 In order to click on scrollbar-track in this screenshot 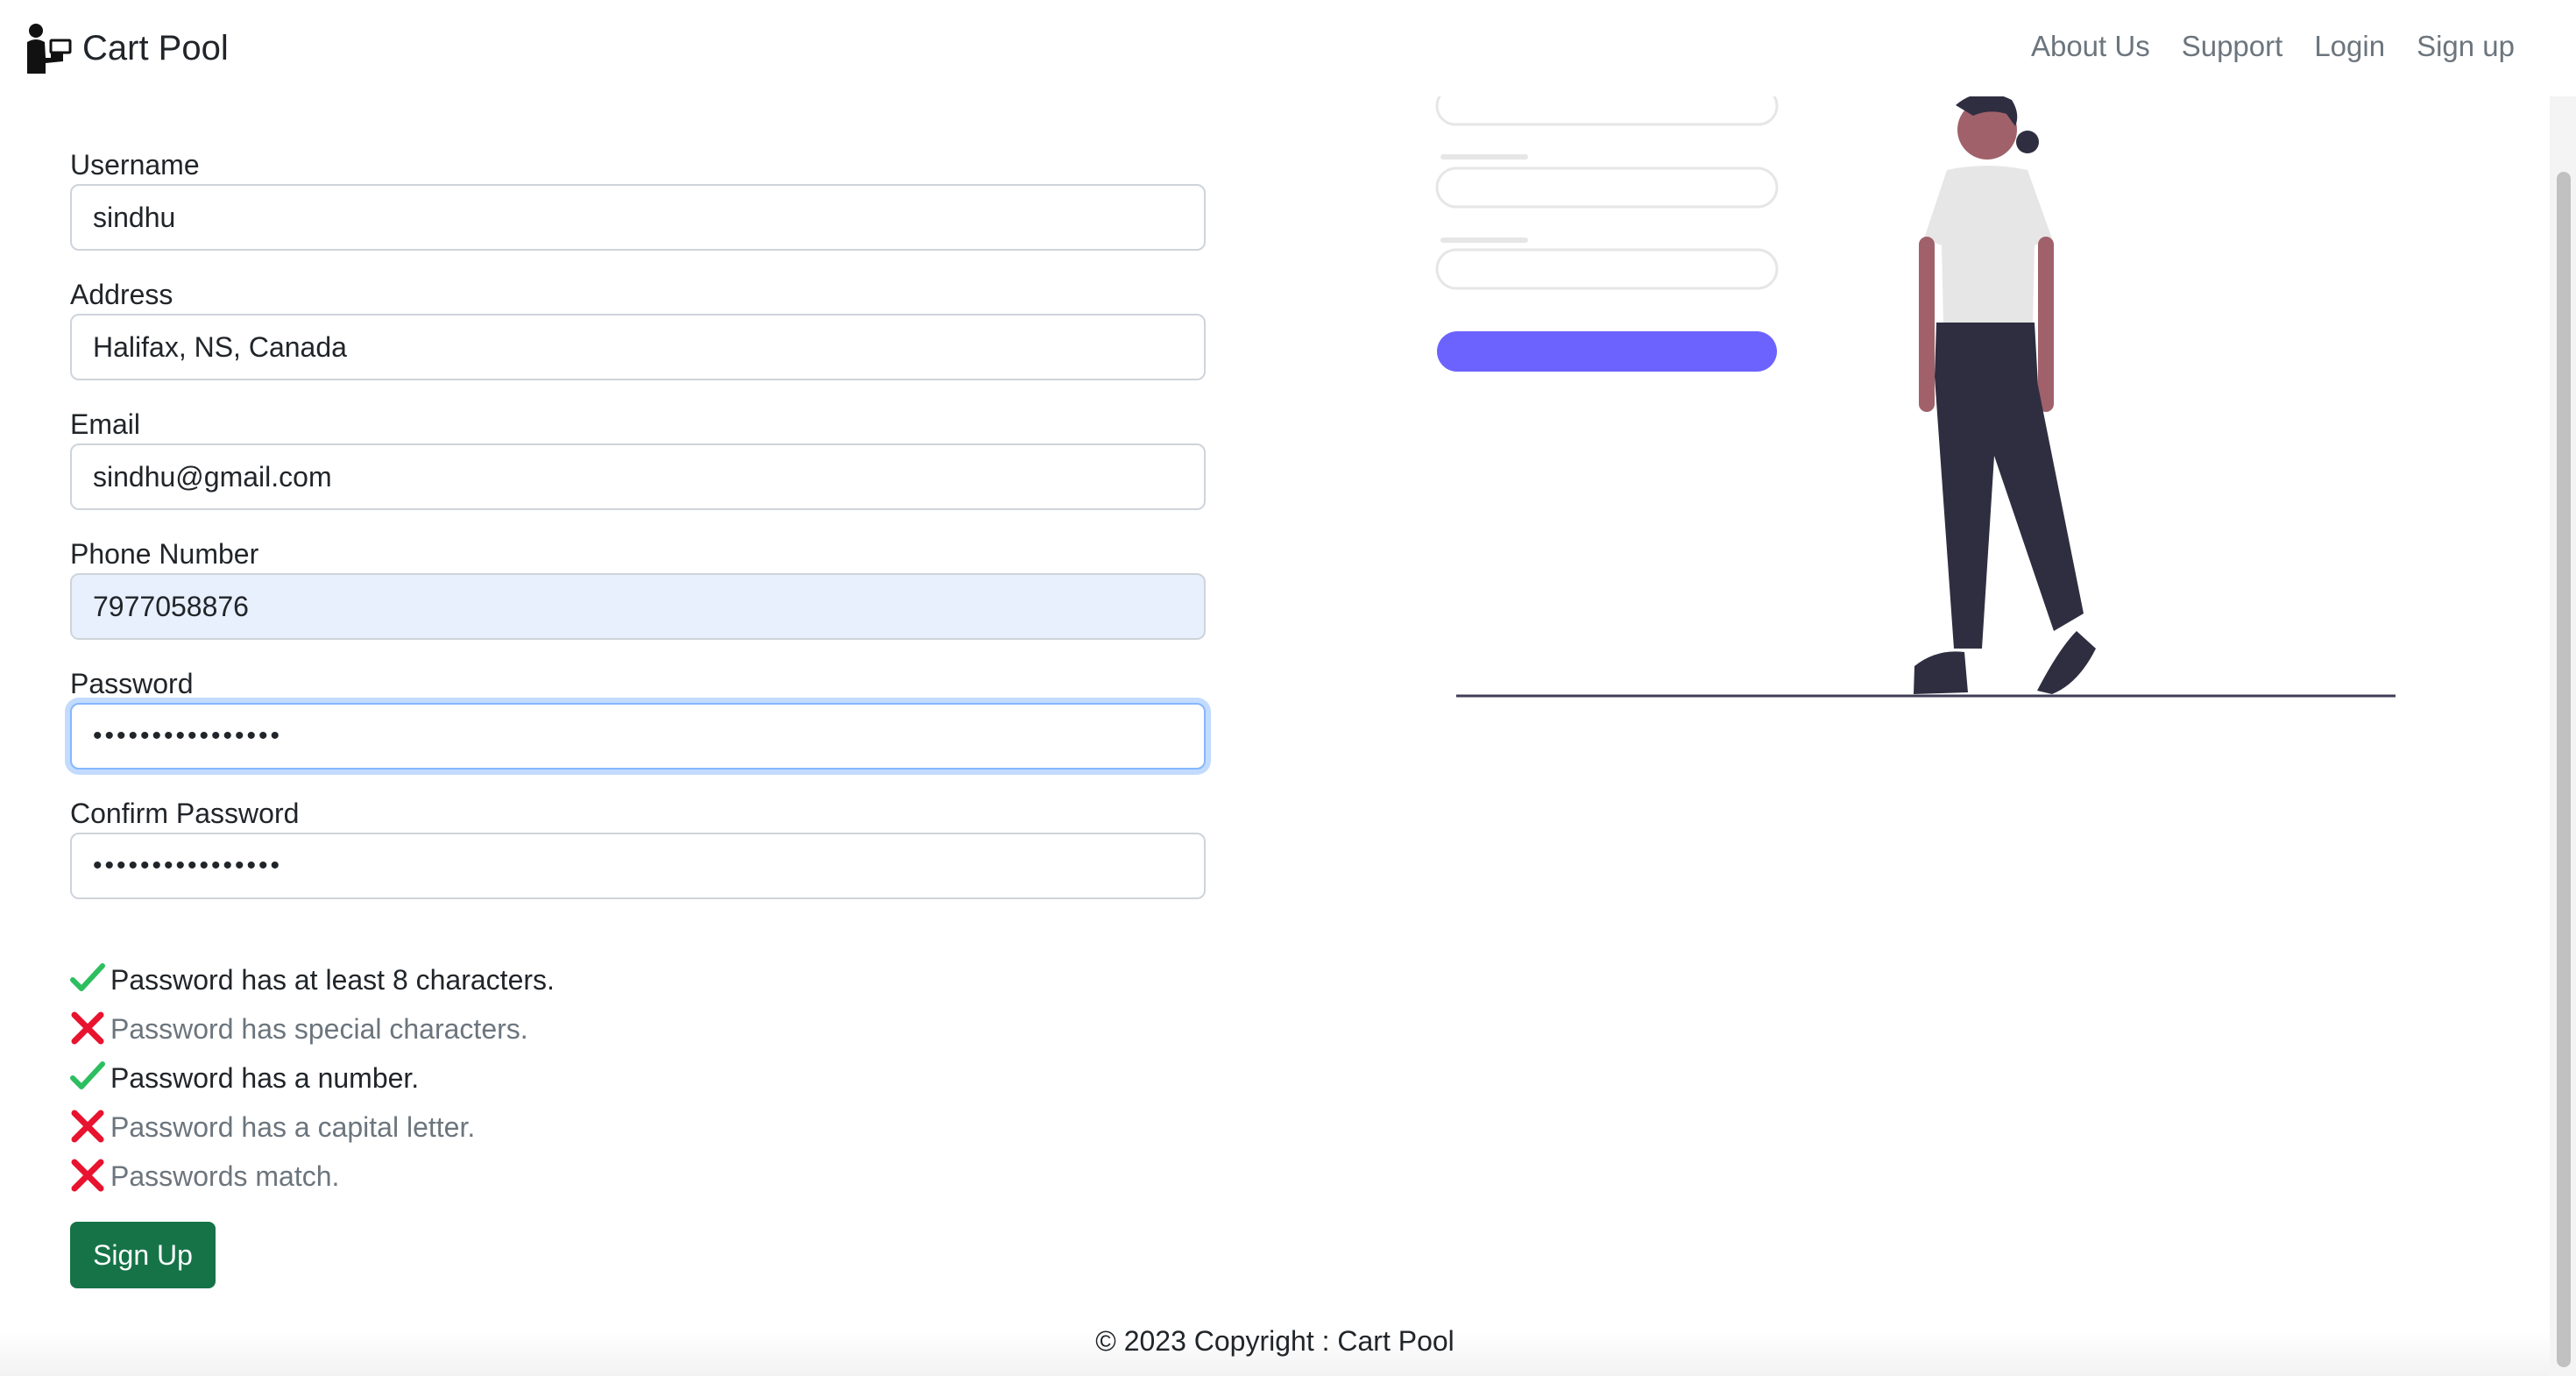, I will do `click(2563, 688)`.